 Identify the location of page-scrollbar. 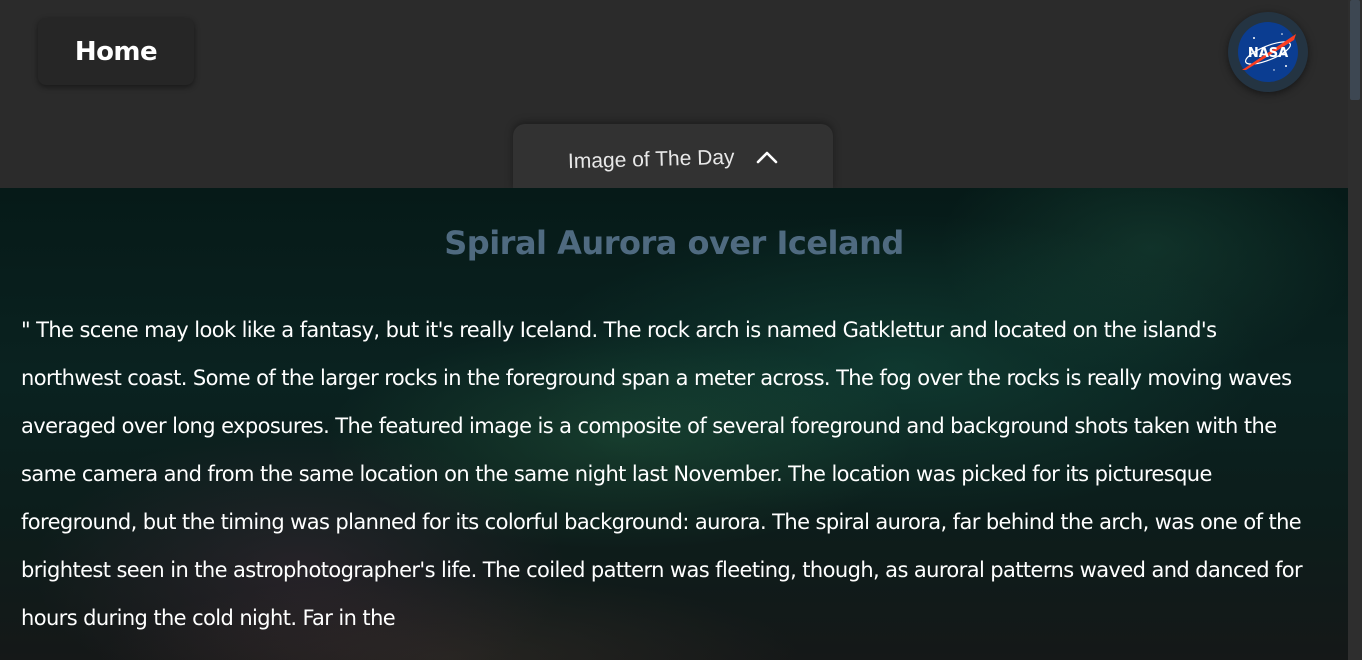
(1355, 330).